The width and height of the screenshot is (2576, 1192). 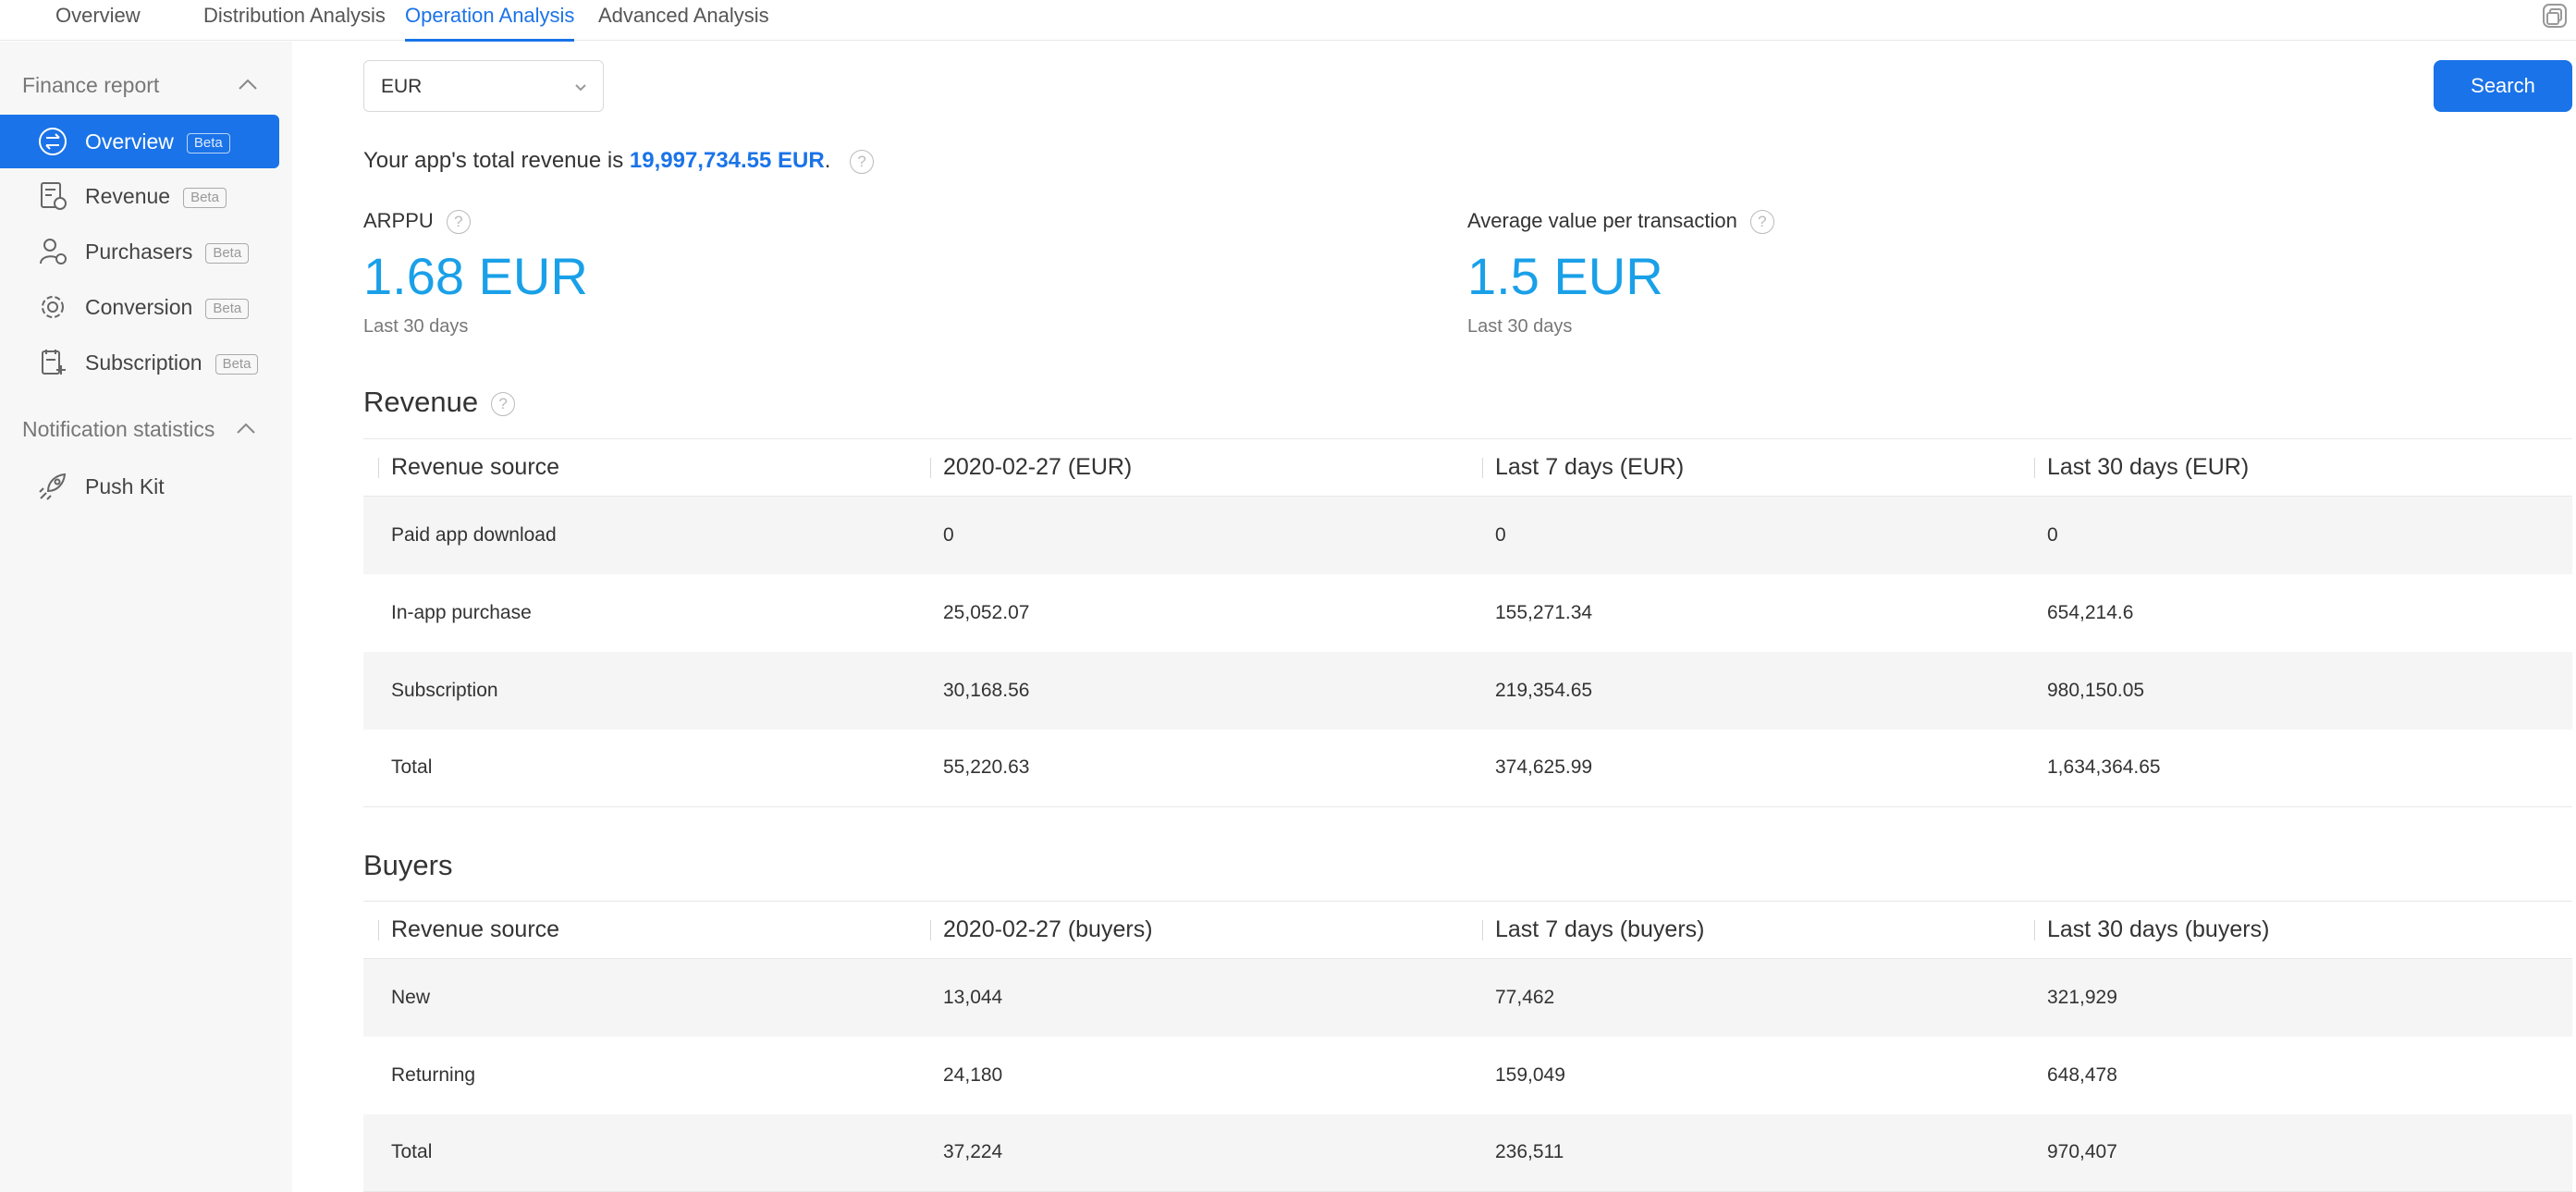 I want to click on sidebar-item-label: Purchasers, so click(x=139, y=252).